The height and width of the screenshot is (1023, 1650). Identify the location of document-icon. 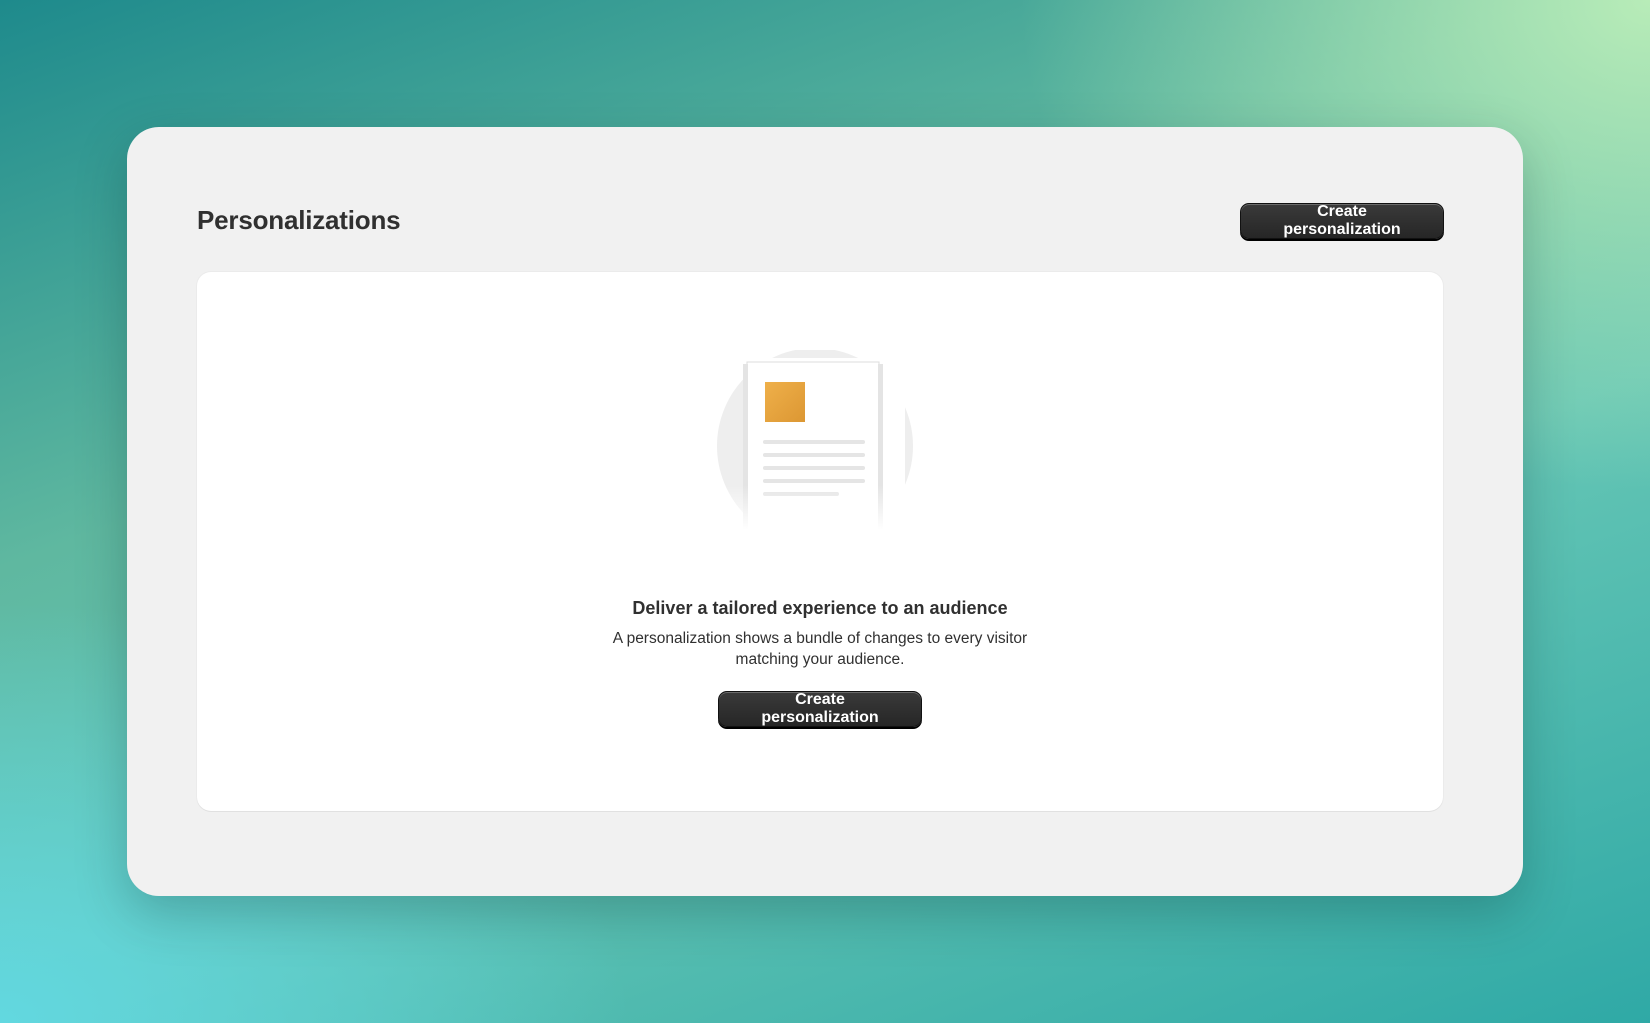
(817, 440).